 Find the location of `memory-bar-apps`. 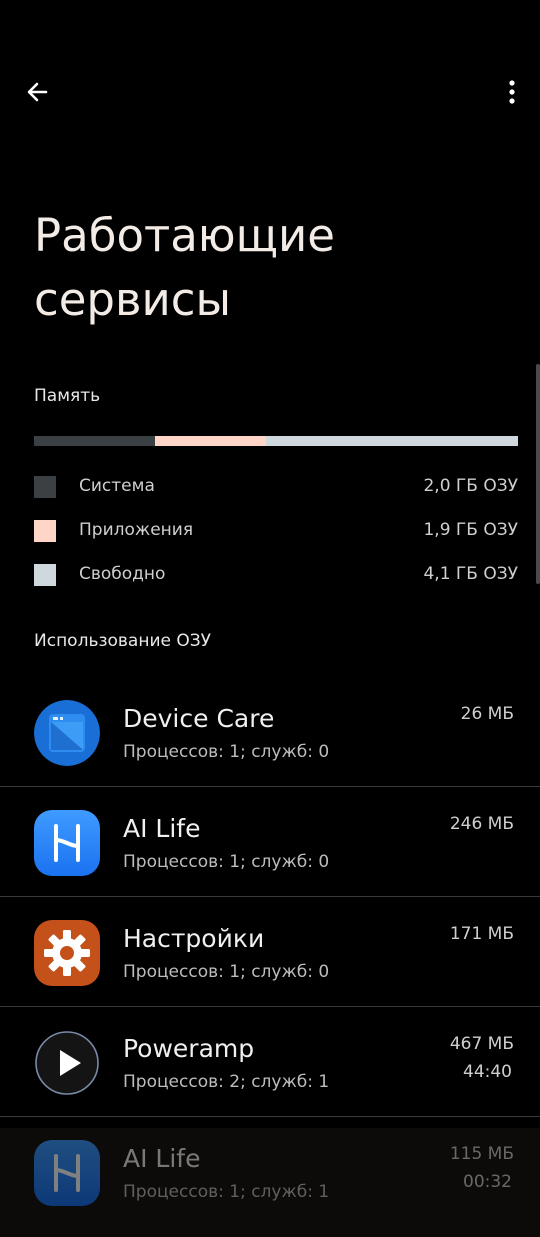

memory-bar-apps is located at coordinates (211, 441).